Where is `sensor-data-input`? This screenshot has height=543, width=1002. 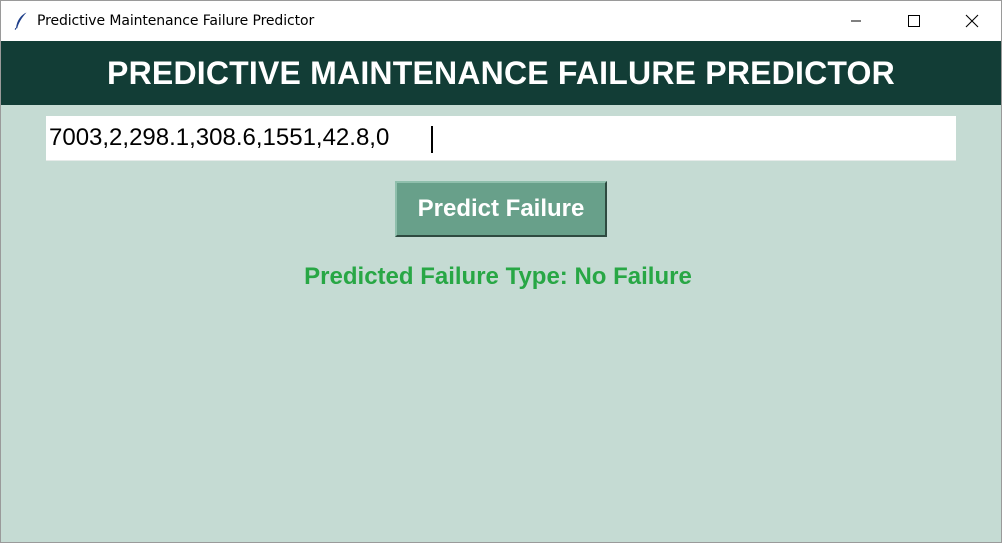 sensor-data-input is located at coordinates (501, 138).